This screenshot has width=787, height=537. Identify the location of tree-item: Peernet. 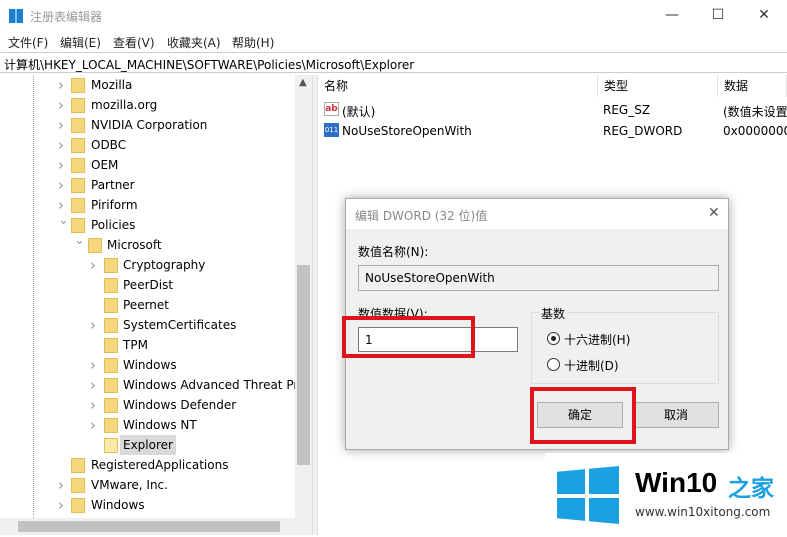
(150, 305).